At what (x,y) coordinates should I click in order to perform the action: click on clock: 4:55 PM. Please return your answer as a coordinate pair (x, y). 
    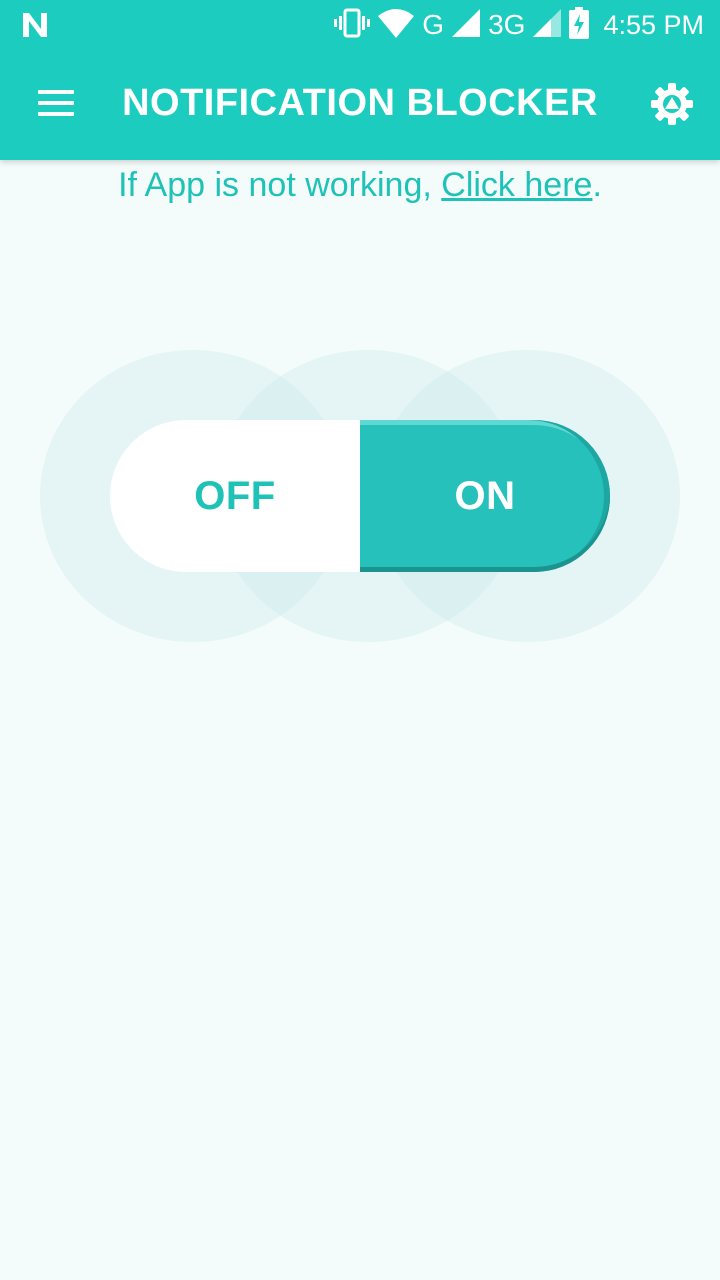
    Looking at the image, I should click on (653, 24).